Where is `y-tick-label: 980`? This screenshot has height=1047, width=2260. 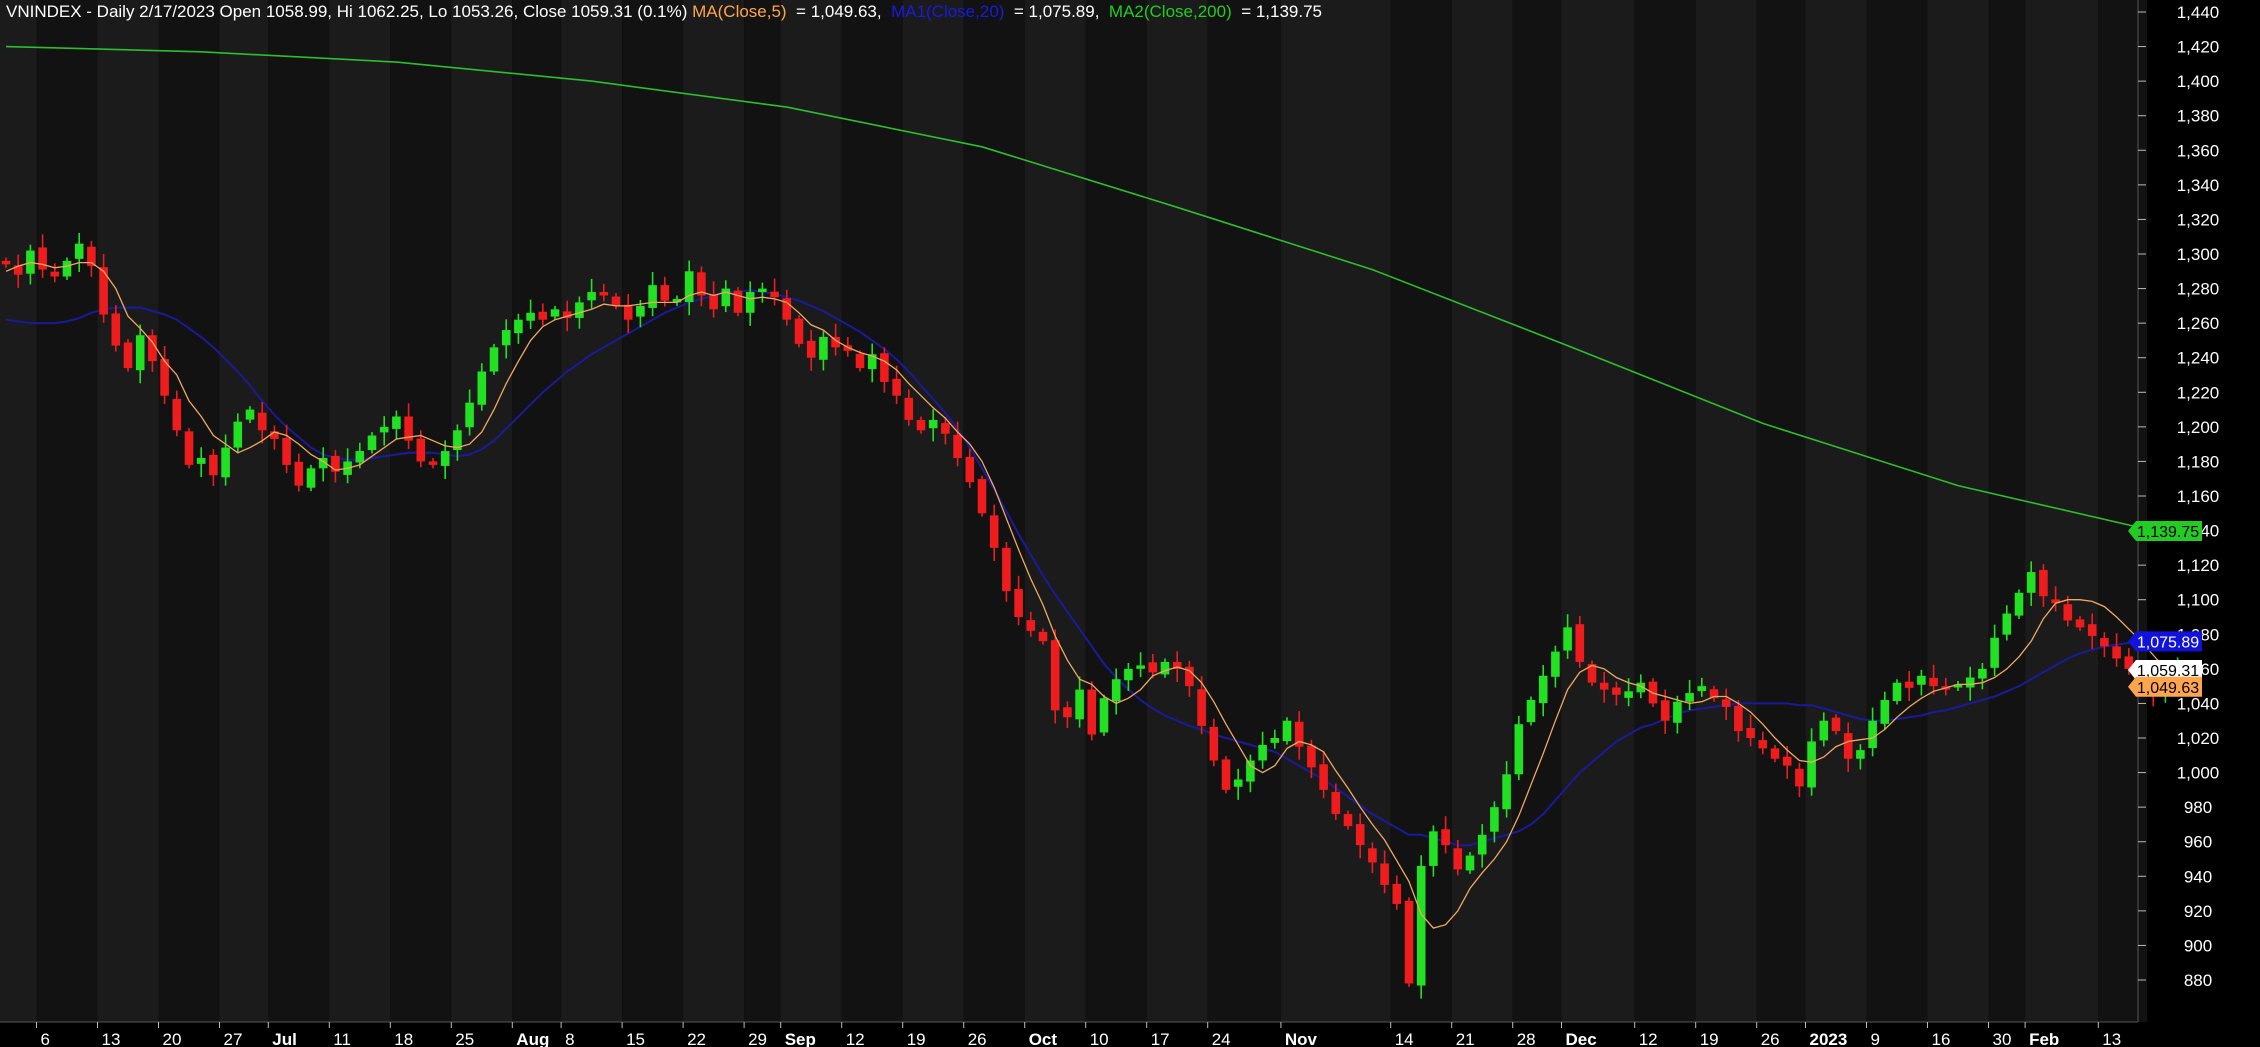 y-tick-label: 980 is located at coordinates (2198, 807).